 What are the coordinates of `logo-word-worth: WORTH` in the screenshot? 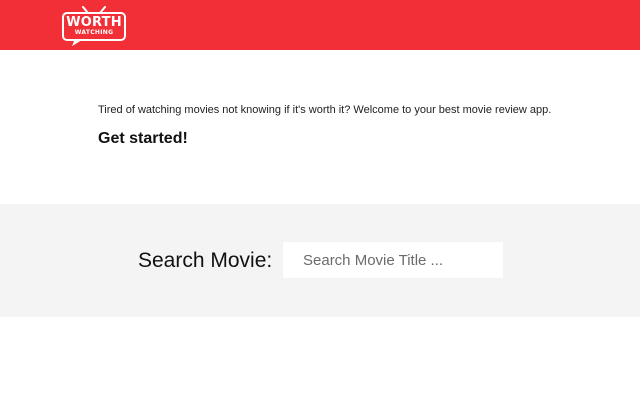 It's located at (94, 22).